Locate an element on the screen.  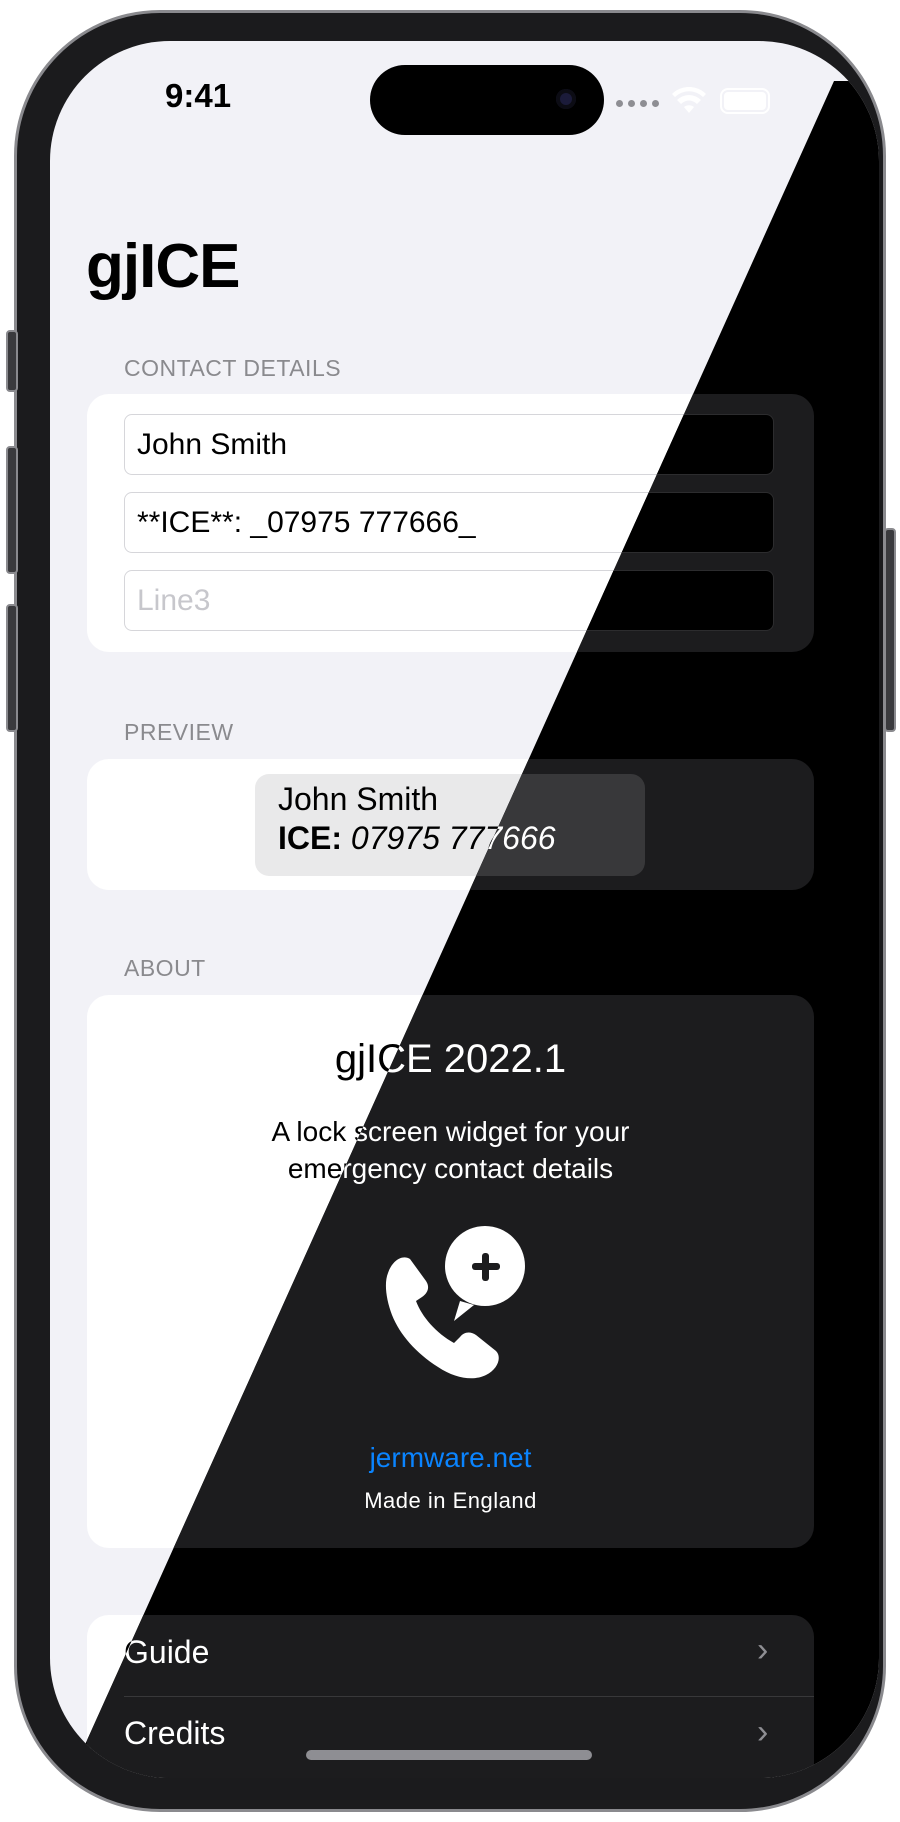
signal-dots-icon is located at coordinates (640, 103).